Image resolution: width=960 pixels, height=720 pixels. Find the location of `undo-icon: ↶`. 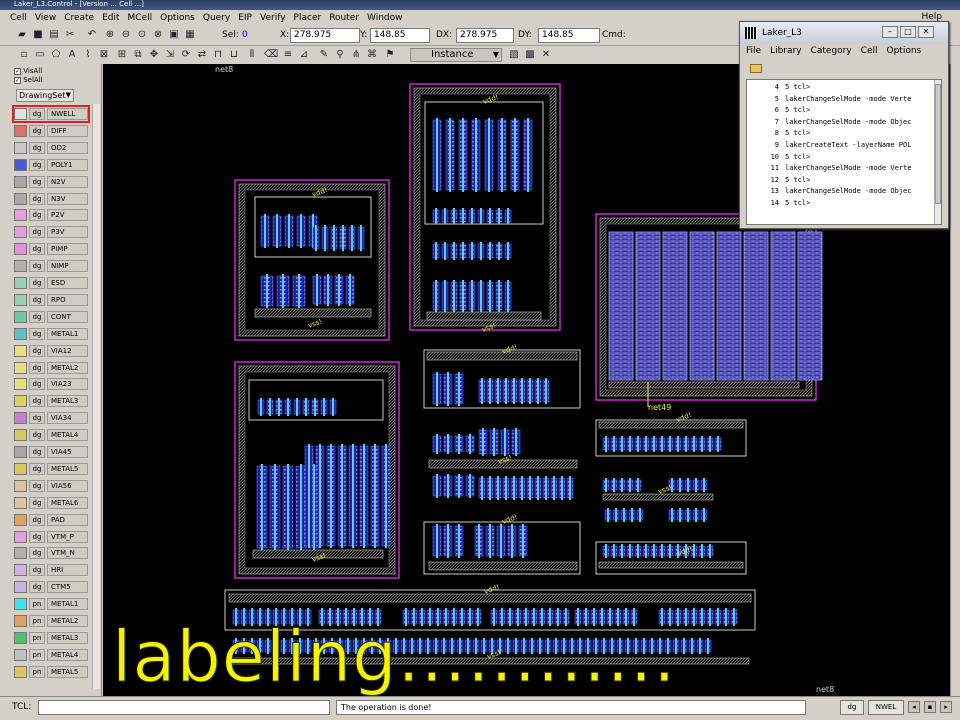

undo-icon: ↶ is located at coordinates (92, 35).